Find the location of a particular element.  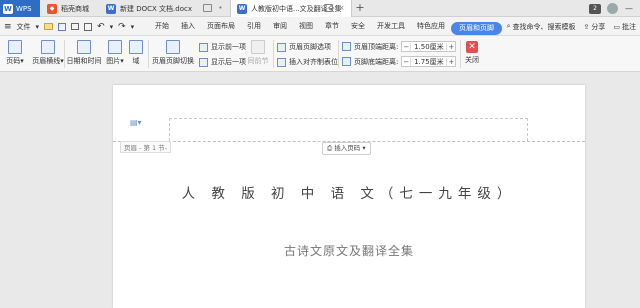

page-number-icon is located at coordinates (15, 47).